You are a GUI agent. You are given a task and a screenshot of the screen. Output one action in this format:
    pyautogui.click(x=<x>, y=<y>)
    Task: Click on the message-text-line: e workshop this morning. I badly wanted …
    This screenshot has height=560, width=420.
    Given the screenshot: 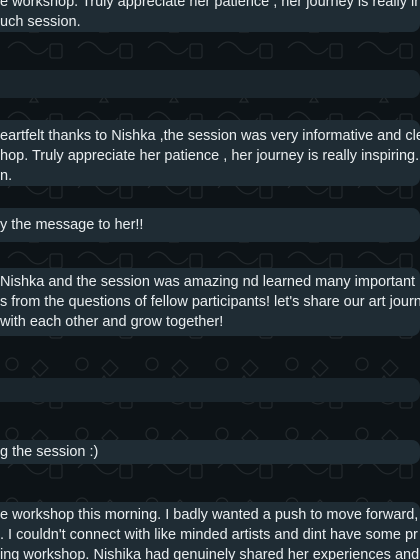 What is the action you would take?
    pyautogui.click(x=210, y=515)
    